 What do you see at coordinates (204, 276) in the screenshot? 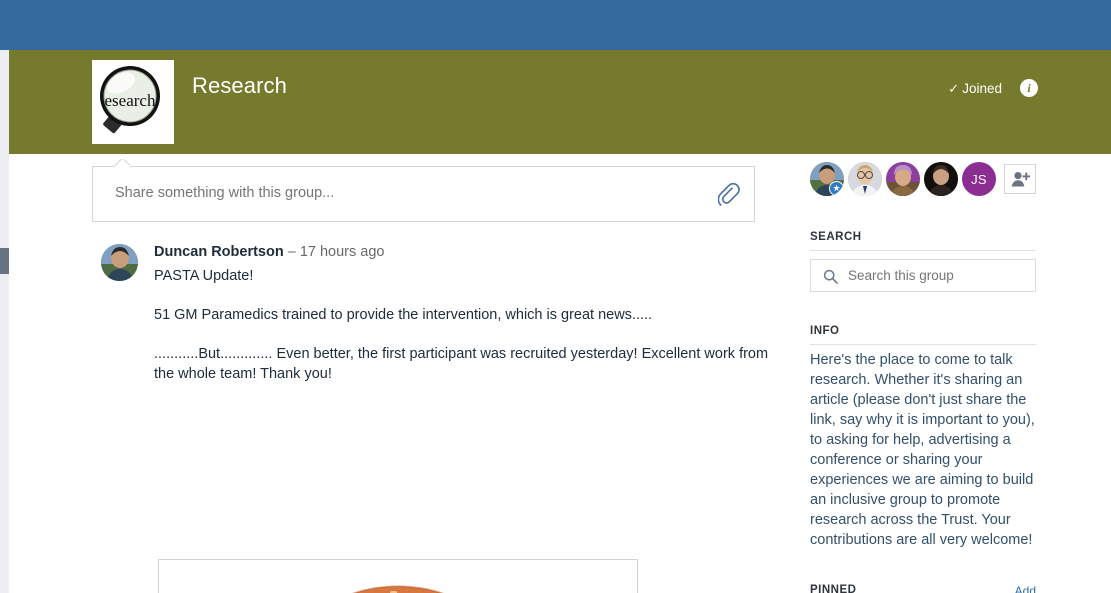
I see `post-line-1: PASTA Update!` at bounding box center [204, 276].